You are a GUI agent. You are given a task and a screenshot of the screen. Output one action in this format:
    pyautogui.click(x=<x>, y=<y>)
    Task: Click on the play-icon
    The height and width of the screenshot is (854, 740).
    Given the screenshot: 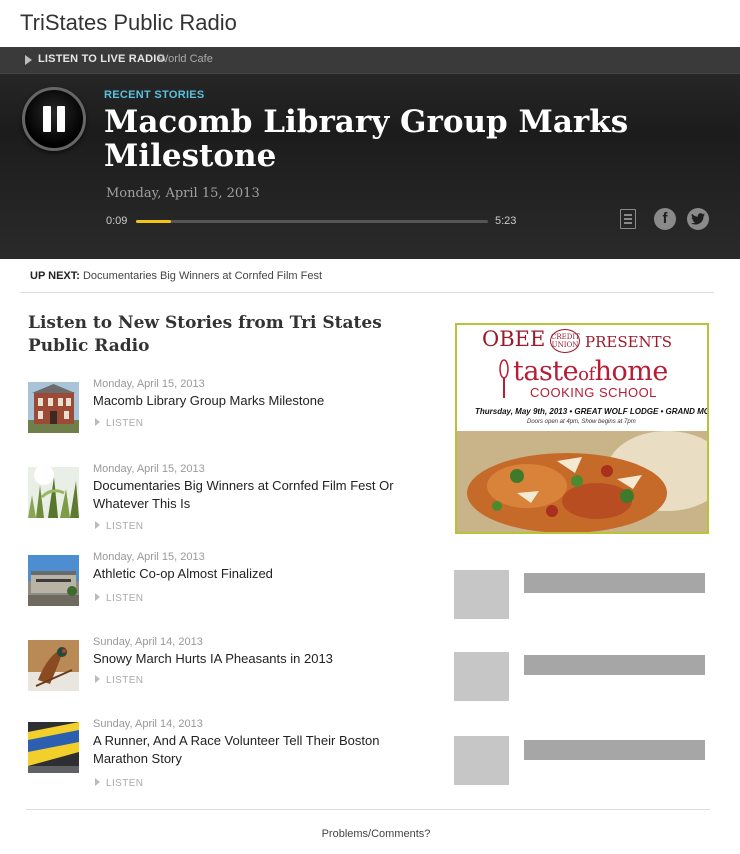 What is the action you would take?
    pyautogui.click(x=28, y=60)
    